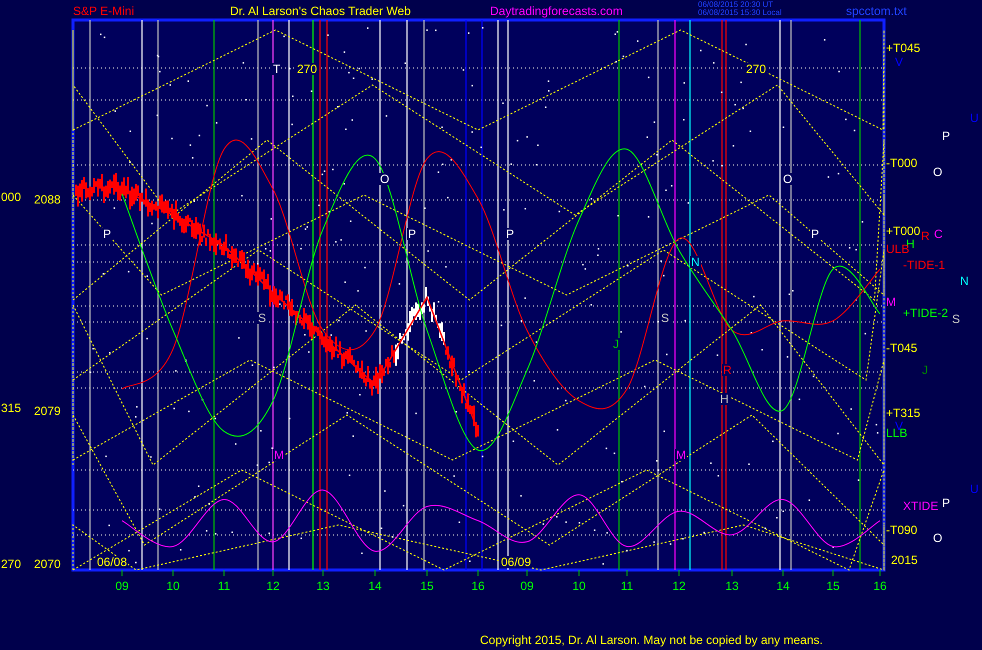 This screenshot has width=982, height=650. I want to click on timestamp: 06/08/2015 15:30 Local, so click(740, 13).